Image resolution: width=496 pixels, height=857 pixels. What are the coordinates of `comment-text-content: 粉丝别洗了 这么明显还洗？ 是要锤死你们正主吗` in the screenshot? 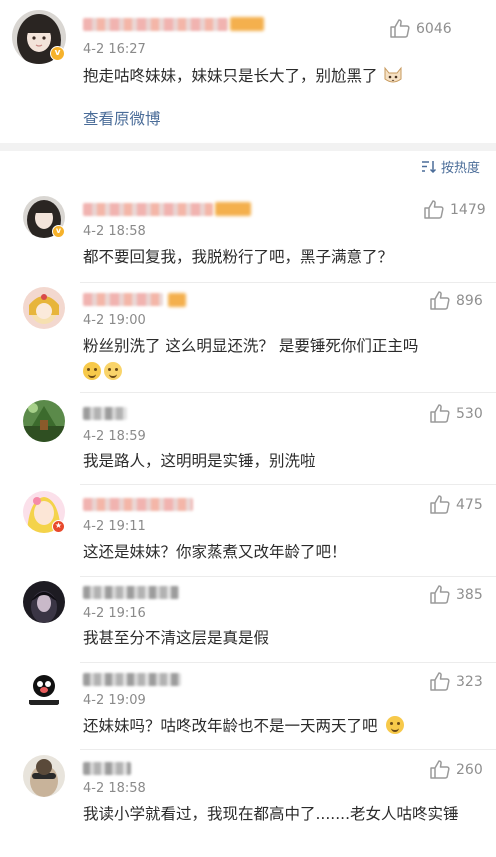 It's located at (251, 346).